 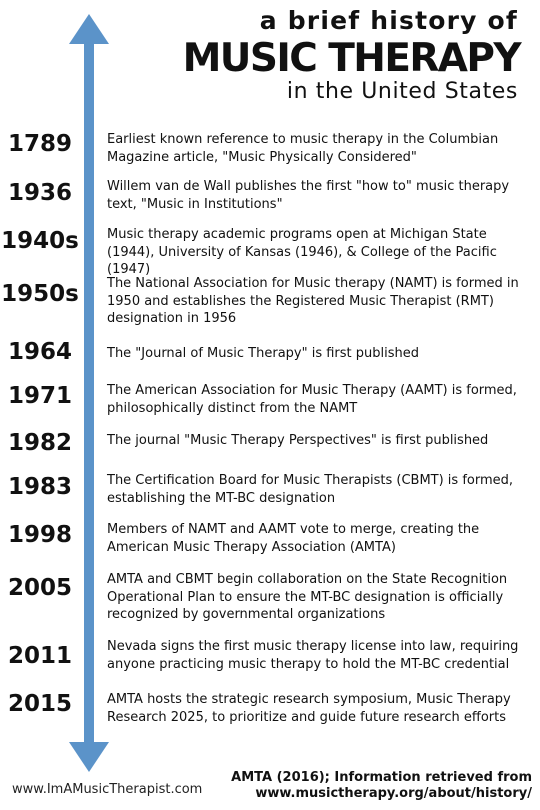 I want to click on timeline-year: 1983, so click(x=39, y=487).